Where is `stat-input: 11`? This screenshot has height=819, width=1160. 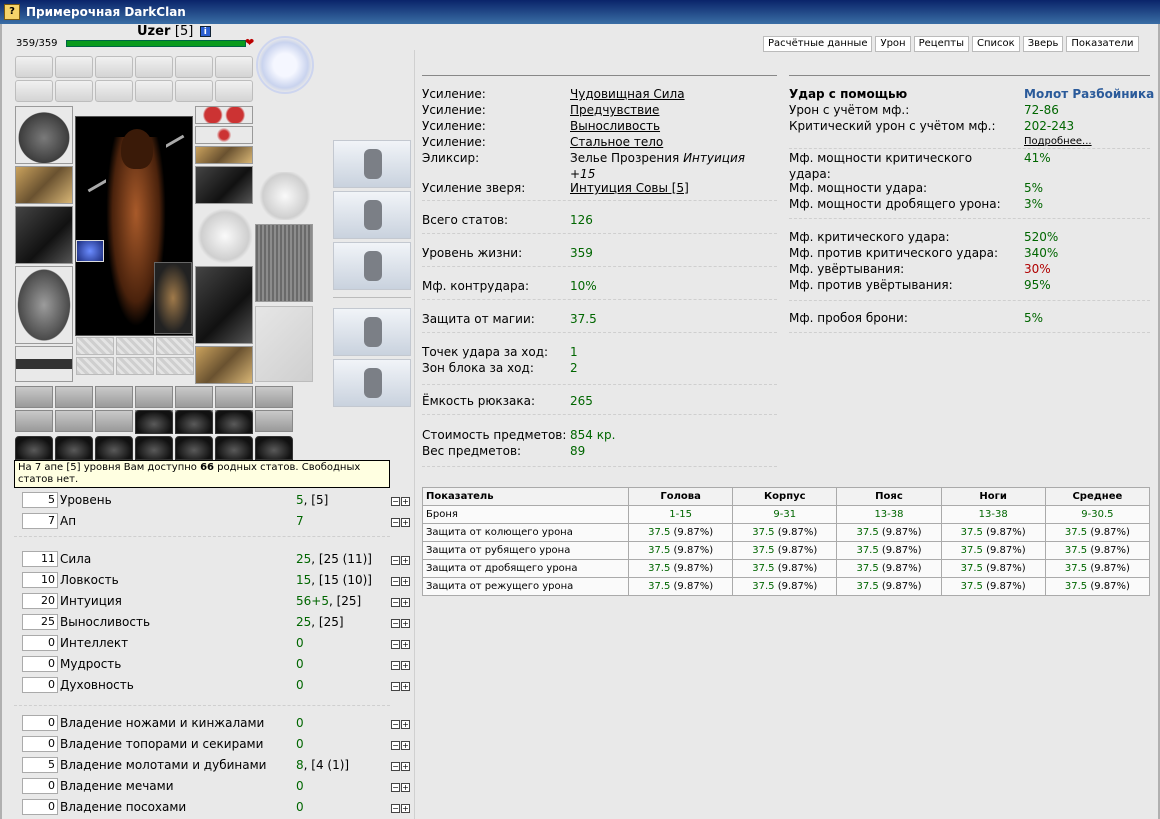
stat-input: 11 is located at coordinates (40, 559).